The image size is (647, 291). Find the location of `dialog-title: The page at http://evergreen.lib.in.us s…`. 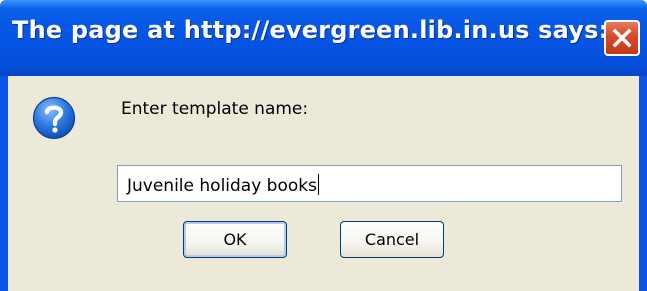

dialog-title: The page at http://evergreen.lib.in.us s… is located at coordinates (310, 30).